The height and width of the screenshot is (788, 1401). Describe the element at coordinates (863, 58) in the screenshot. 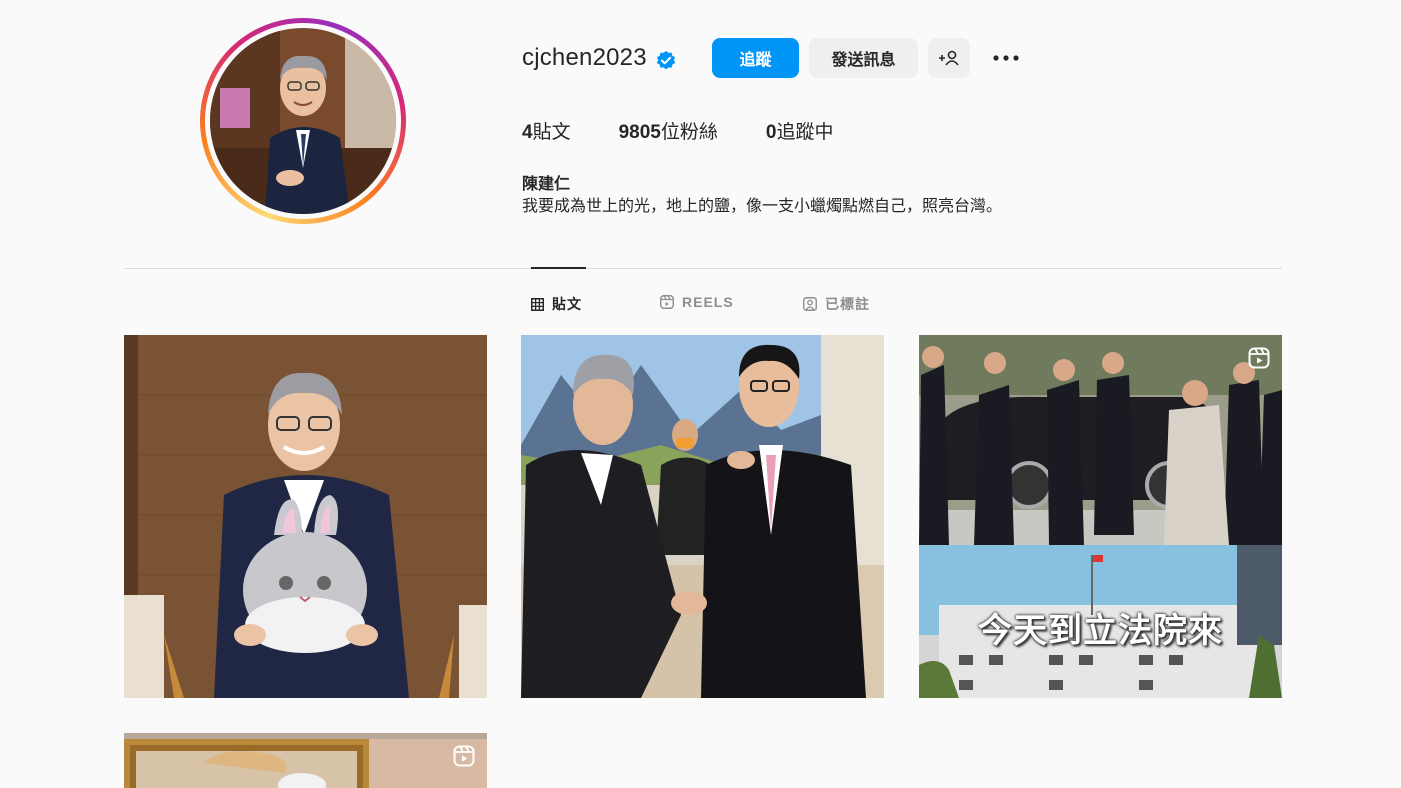

I see `send-message-button: 發送訊息` at that location.